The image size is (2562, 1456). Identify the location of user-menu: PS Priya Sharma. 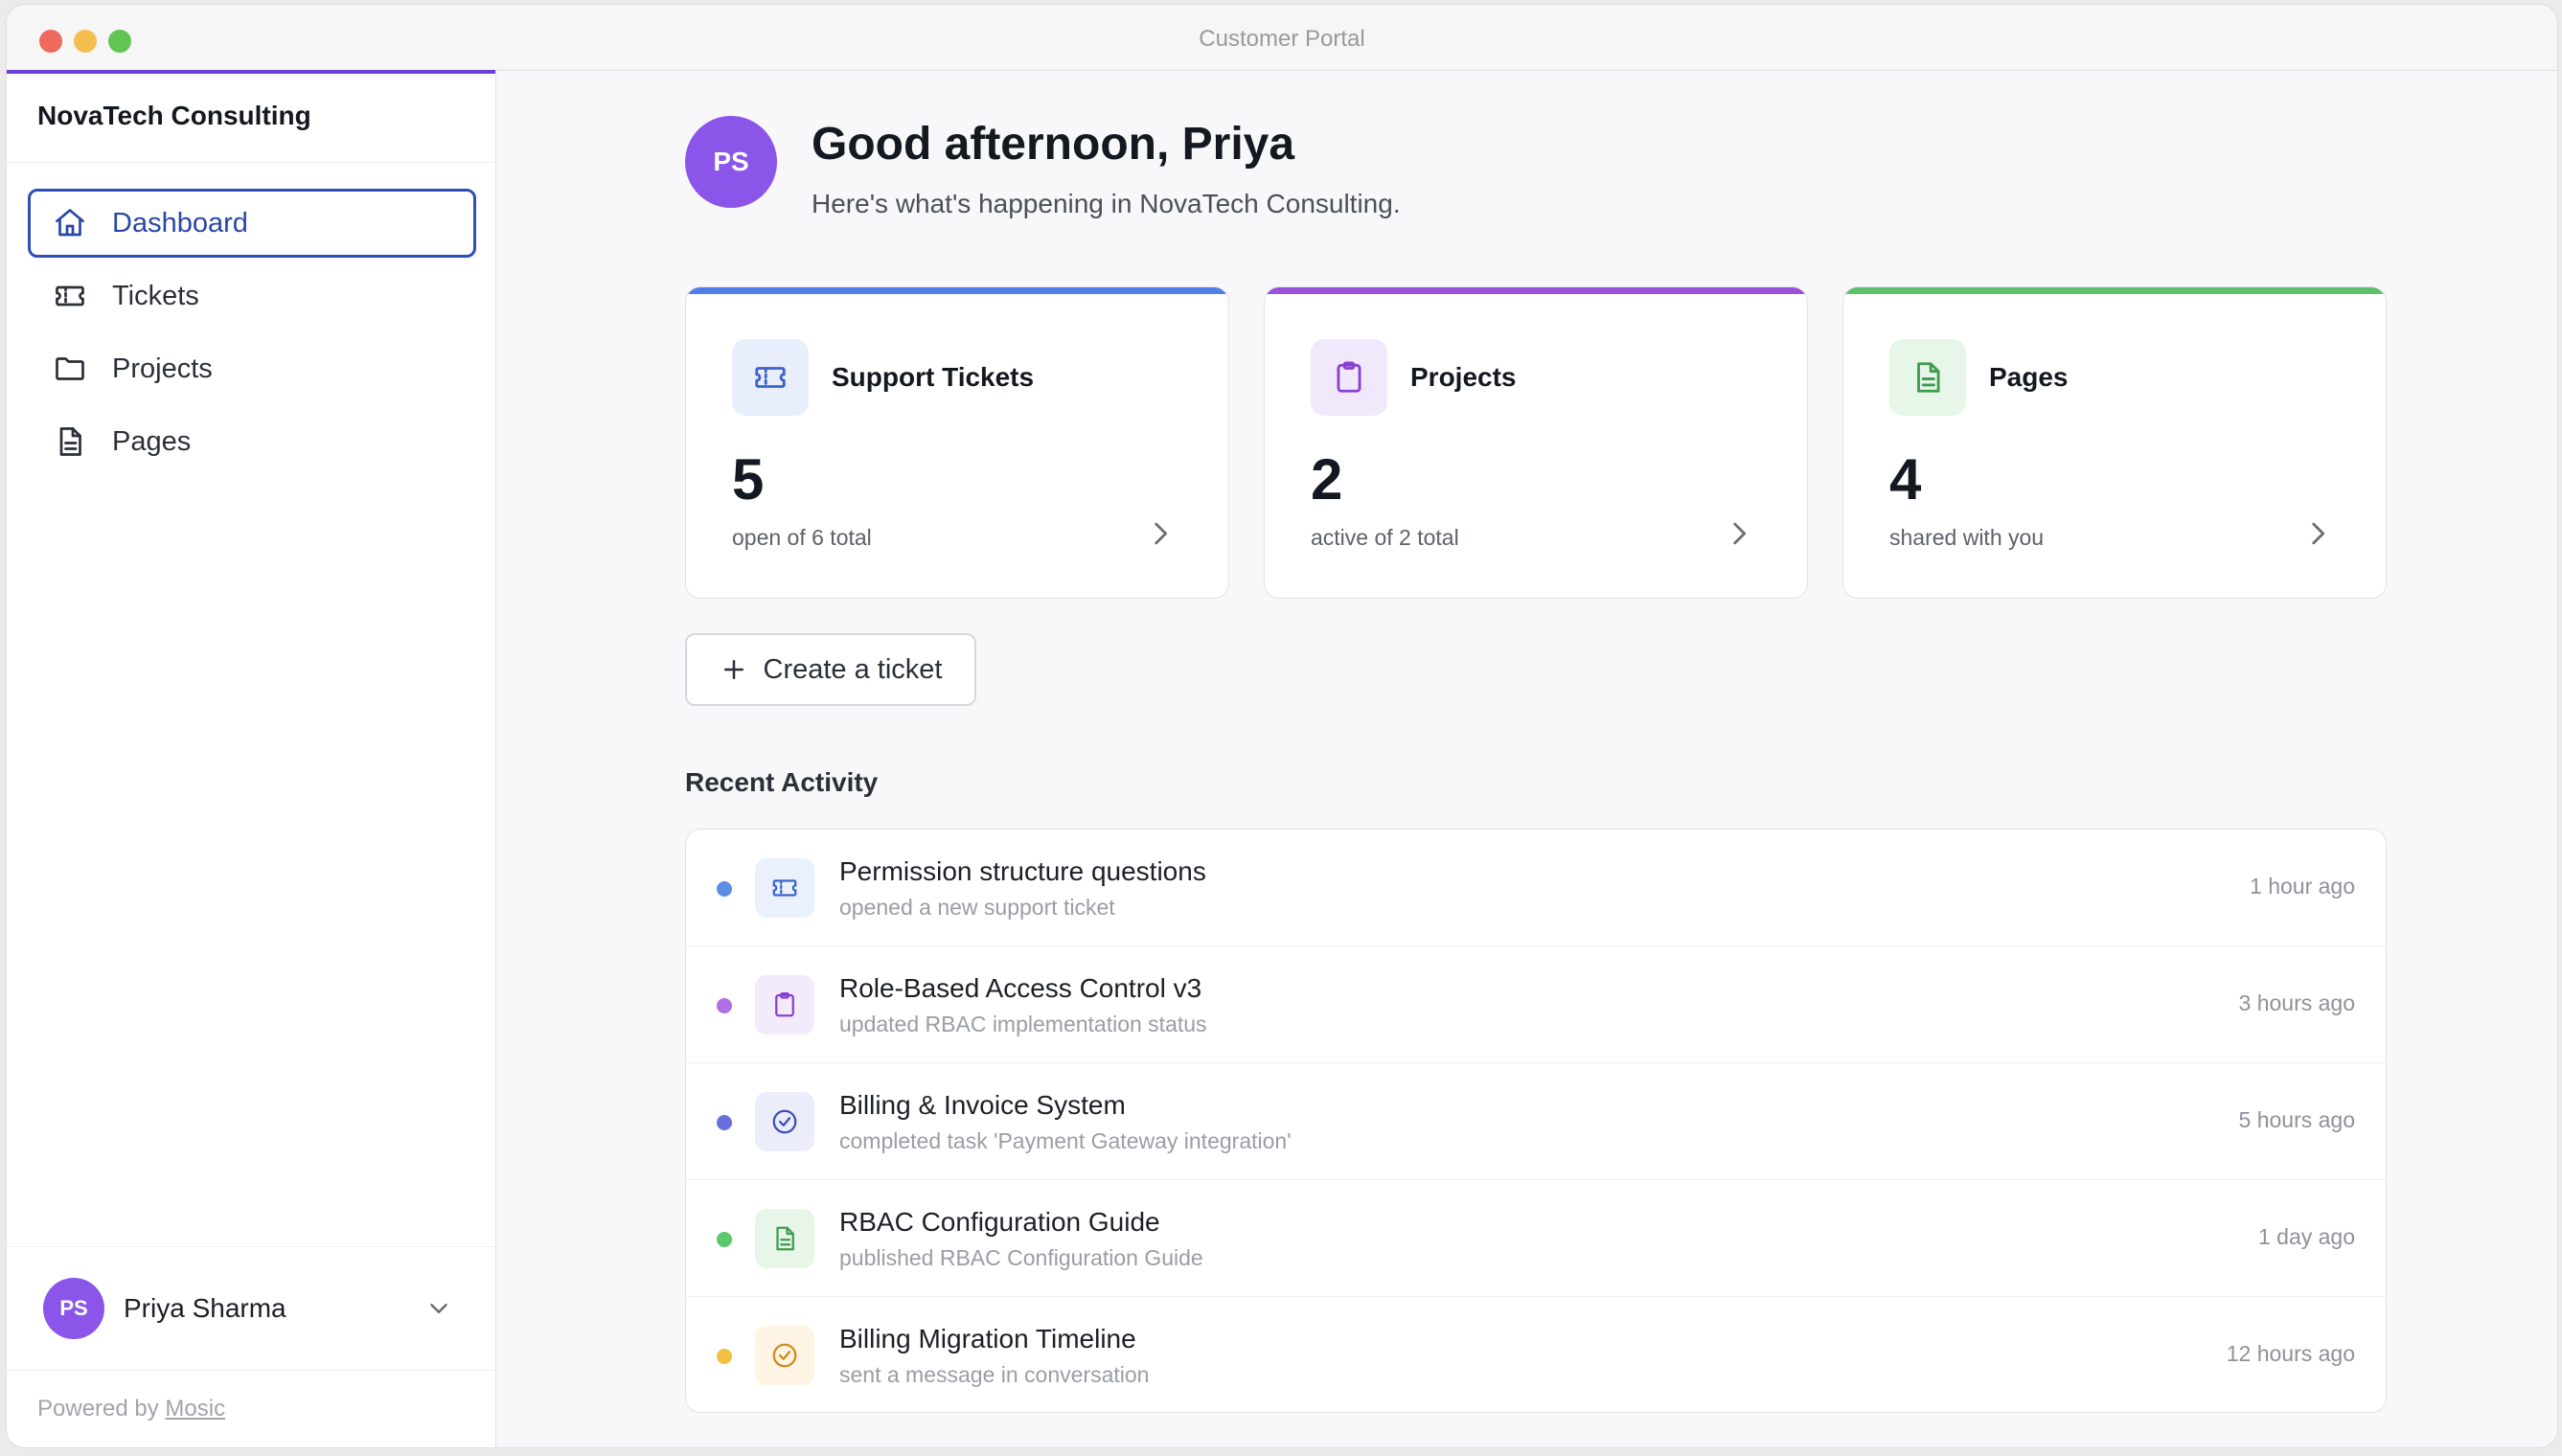
(251, 1308).